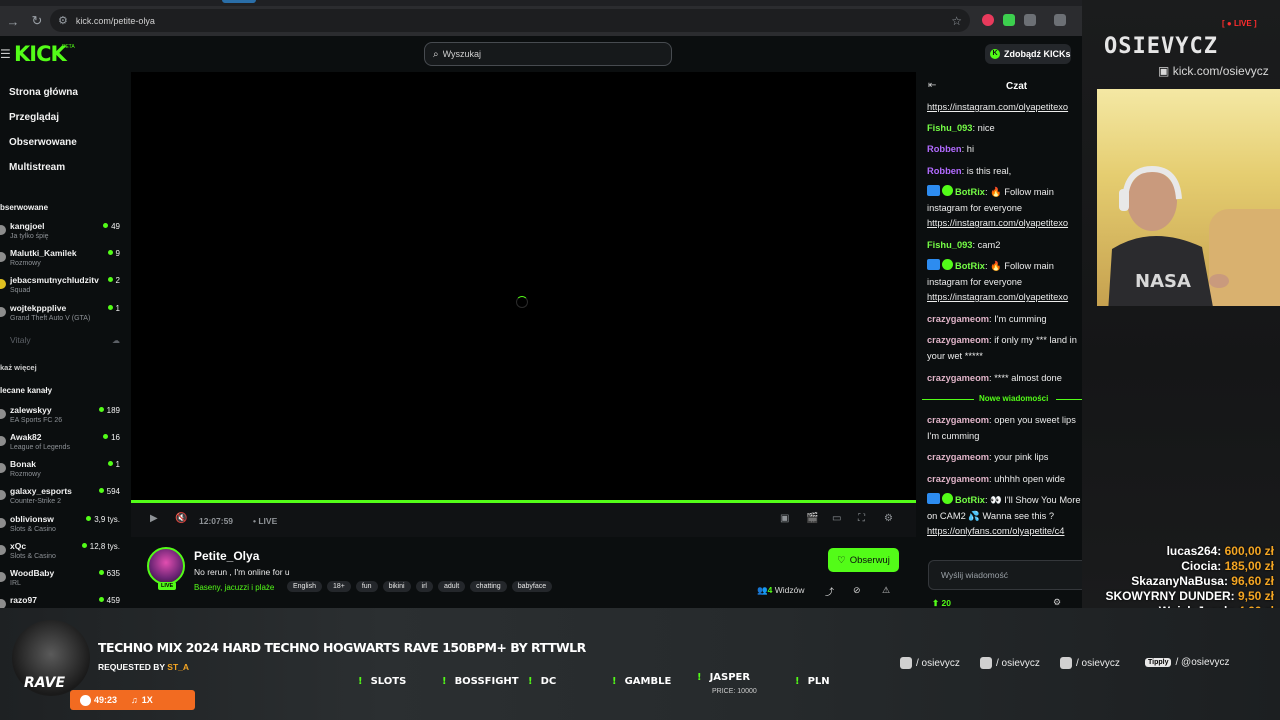 The height and width of the screenshot is (720, 1280). I want to click on channel-item: razo97 459, so click(62, 601).